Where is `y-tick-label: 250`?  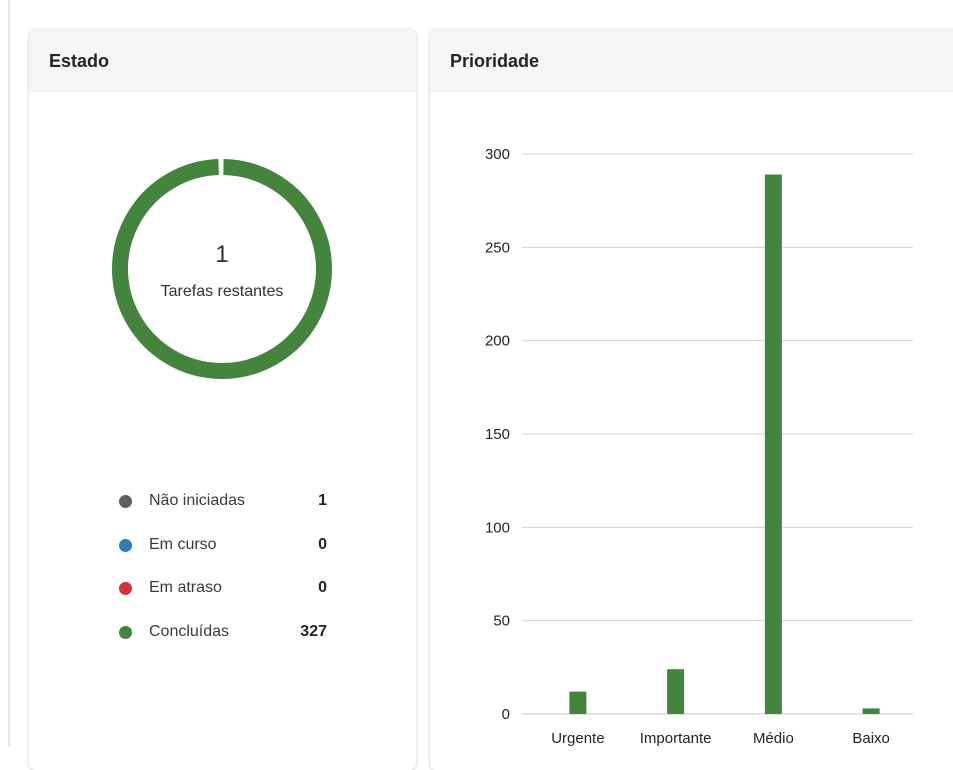
y-tick-label: 250 is located at coordinates (497, 247).